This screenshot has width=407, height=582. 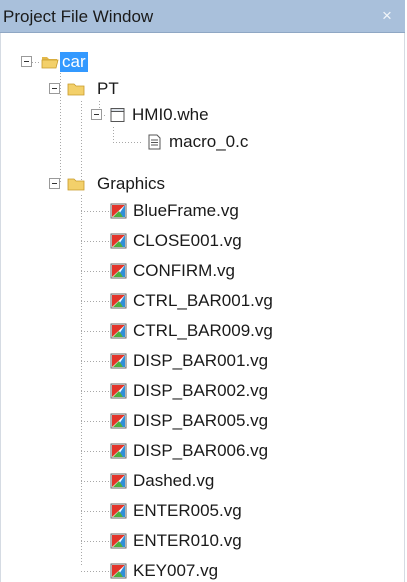 I want to click on tree-node-graphic-file: Dashed.vg, so click(x=202, y=481).